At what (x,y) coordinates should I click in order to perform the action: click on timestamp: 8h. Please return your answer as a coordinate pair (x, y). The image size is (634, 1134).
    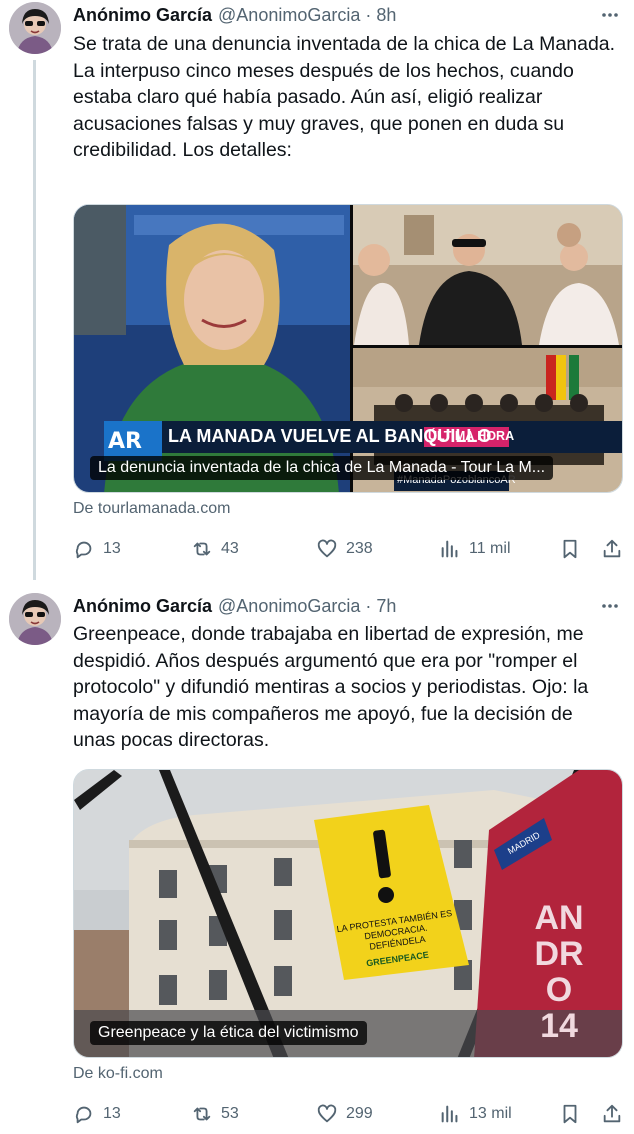
    Looking at the image, I should click on (386, 15).